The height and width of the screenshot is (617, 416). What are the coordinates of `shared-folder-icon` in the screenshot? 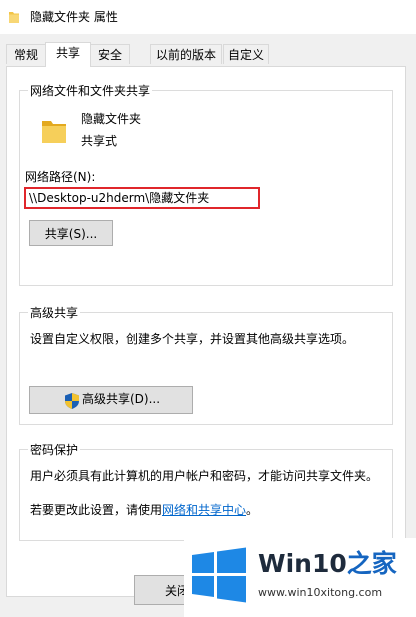 It's located at (54, 132).